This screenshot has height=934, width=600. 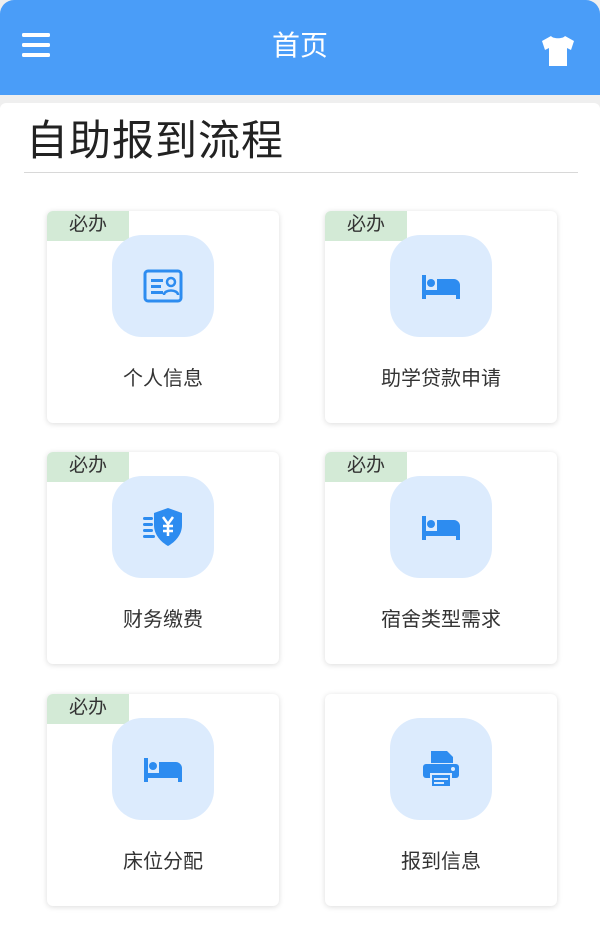 I want to click on card-label: 个人信息, so click(x=163, y=378).